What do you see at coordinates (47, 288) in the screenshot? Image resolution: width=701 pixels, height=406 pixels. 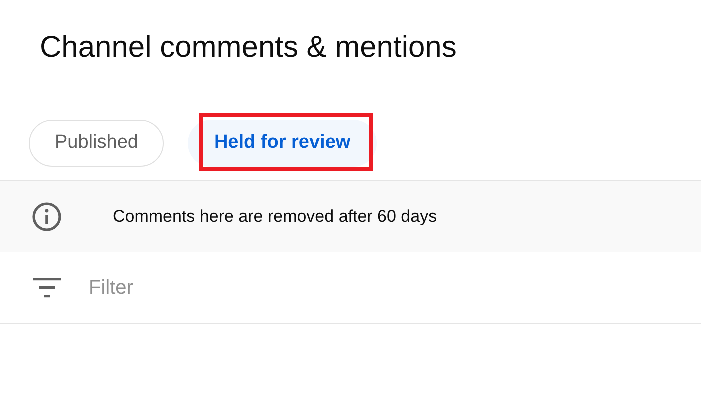 I see `filter-icon` at bounding box center [47, 288].